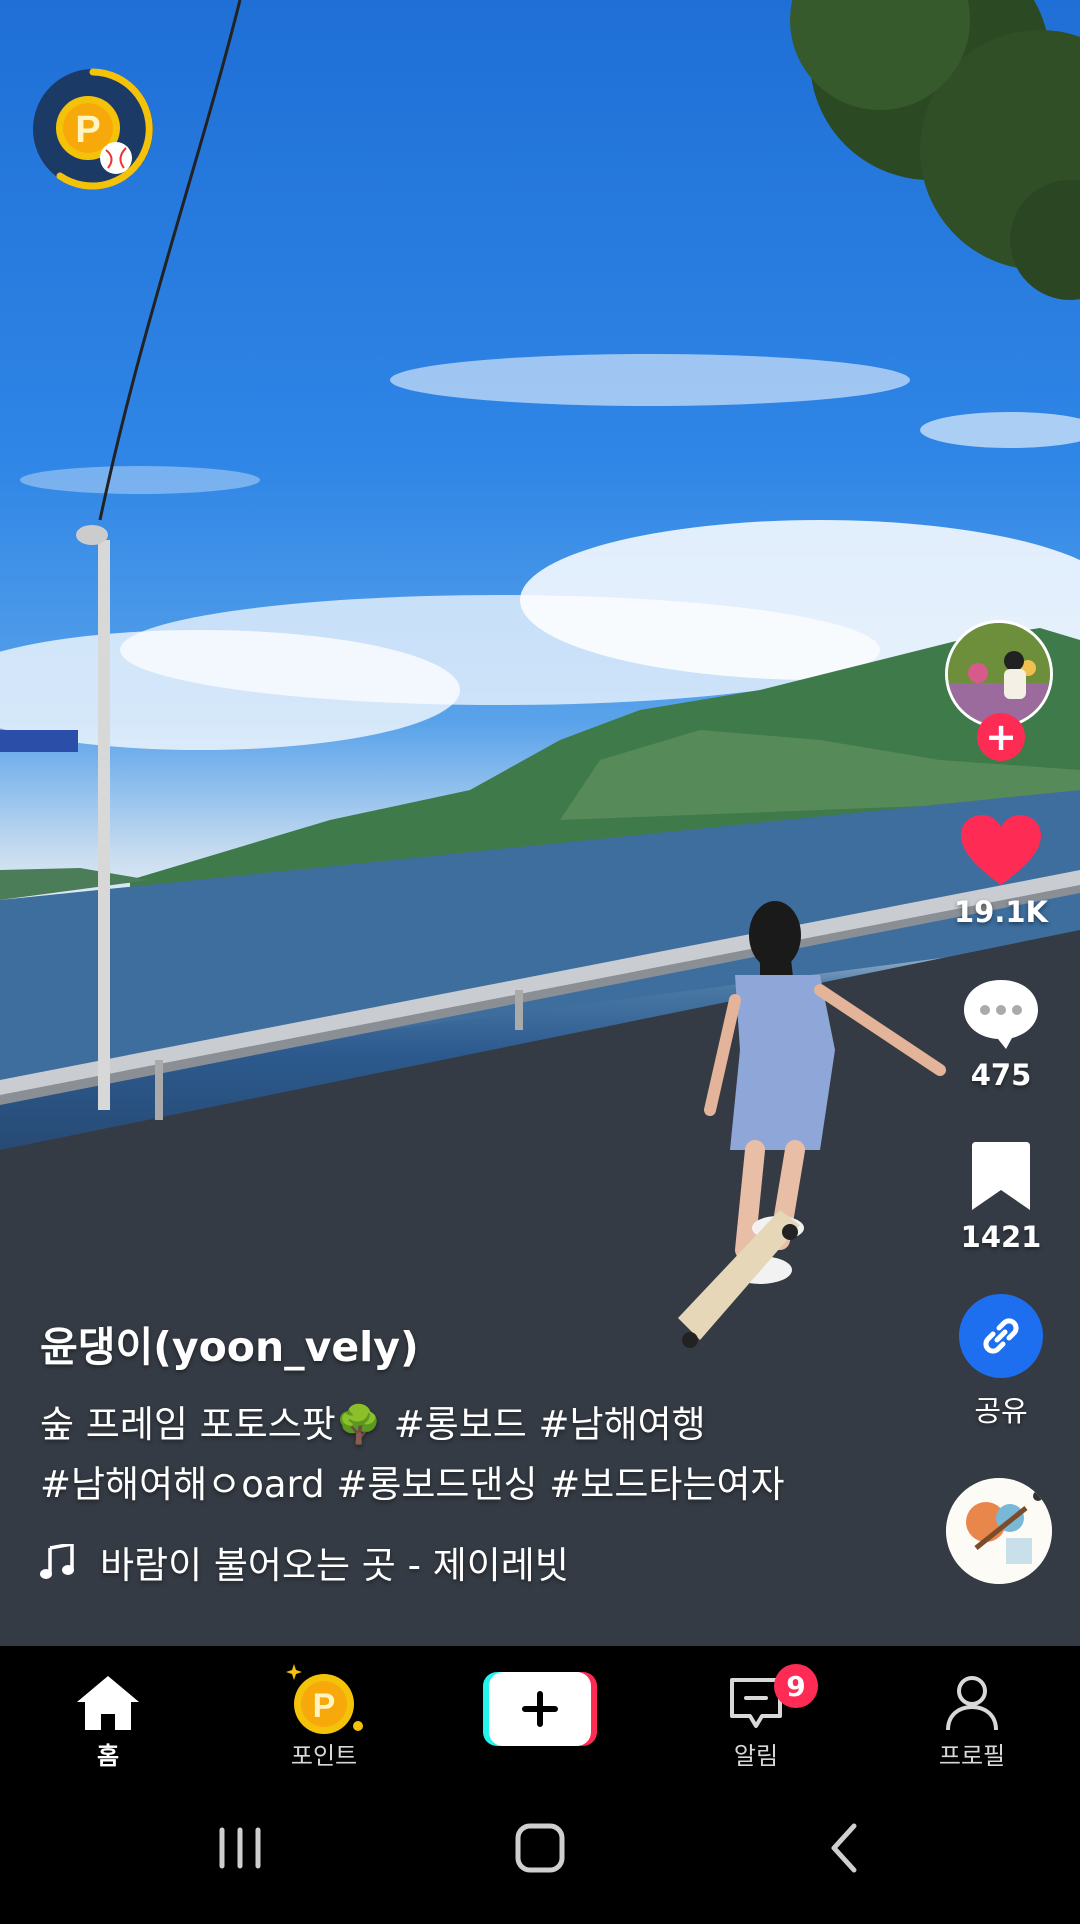  I want to click on nav-notifications: 9 알림, so click(756, 1712).